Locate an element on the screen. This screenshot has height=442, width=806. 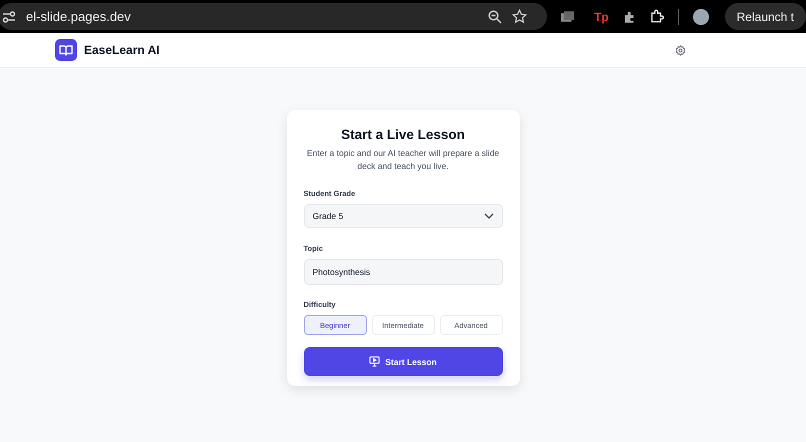
open-book-icon is located at coordinates (66, 50).